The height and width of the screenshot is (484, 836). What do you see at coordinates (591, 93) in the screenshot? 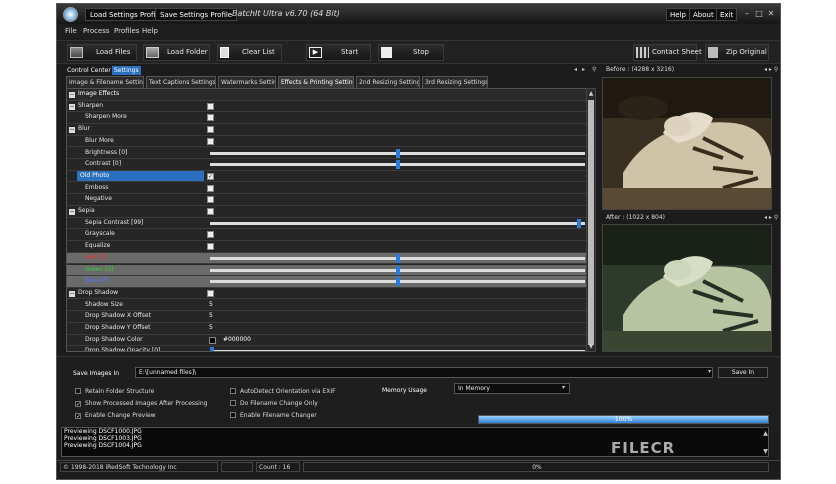
I see `scroll-up-icon: ▲` at bounding box center [591, 93].